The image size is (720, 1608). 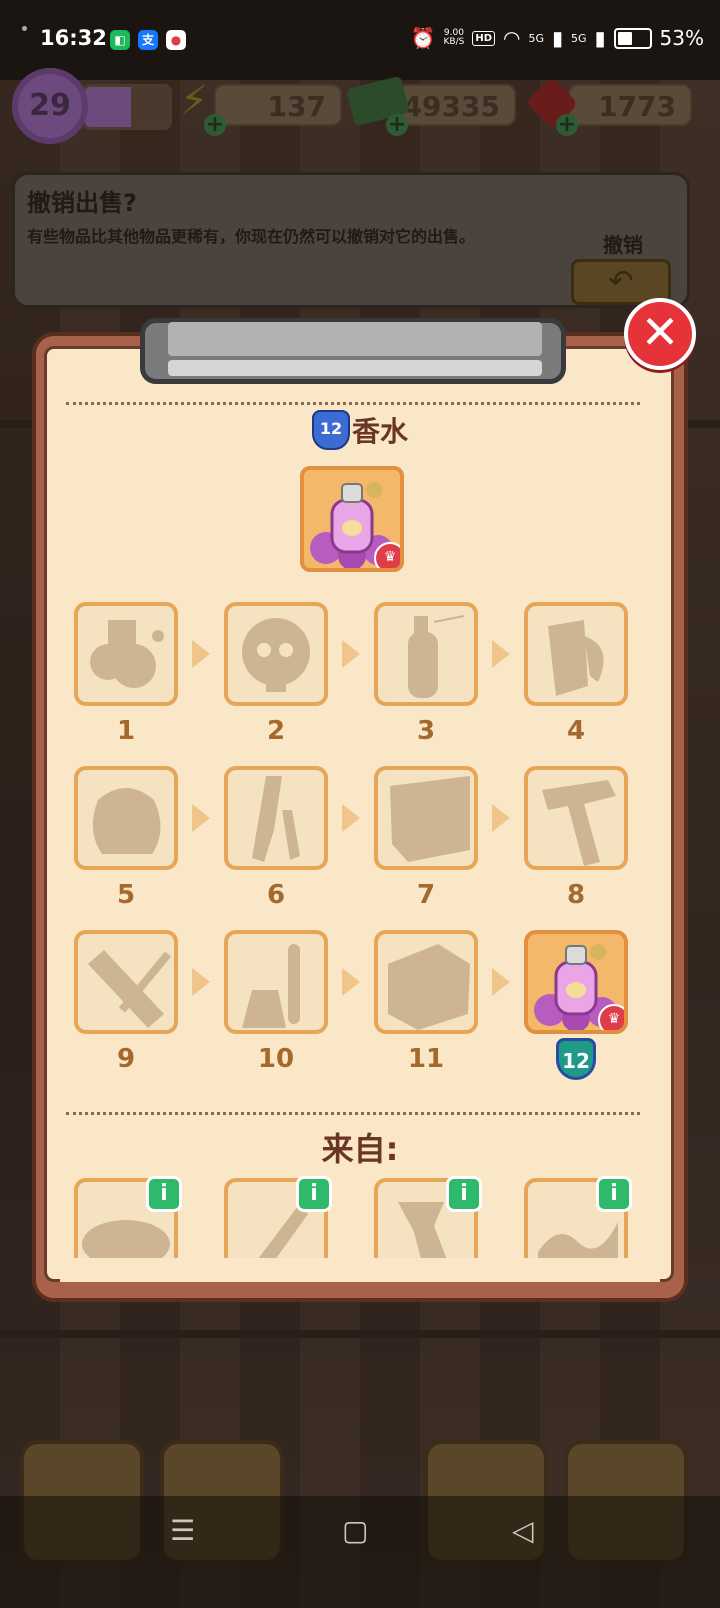 What do you see at coordinates (126, 821) in the screenshot?
I see `bag-icon` at bounding box center [126, 821].